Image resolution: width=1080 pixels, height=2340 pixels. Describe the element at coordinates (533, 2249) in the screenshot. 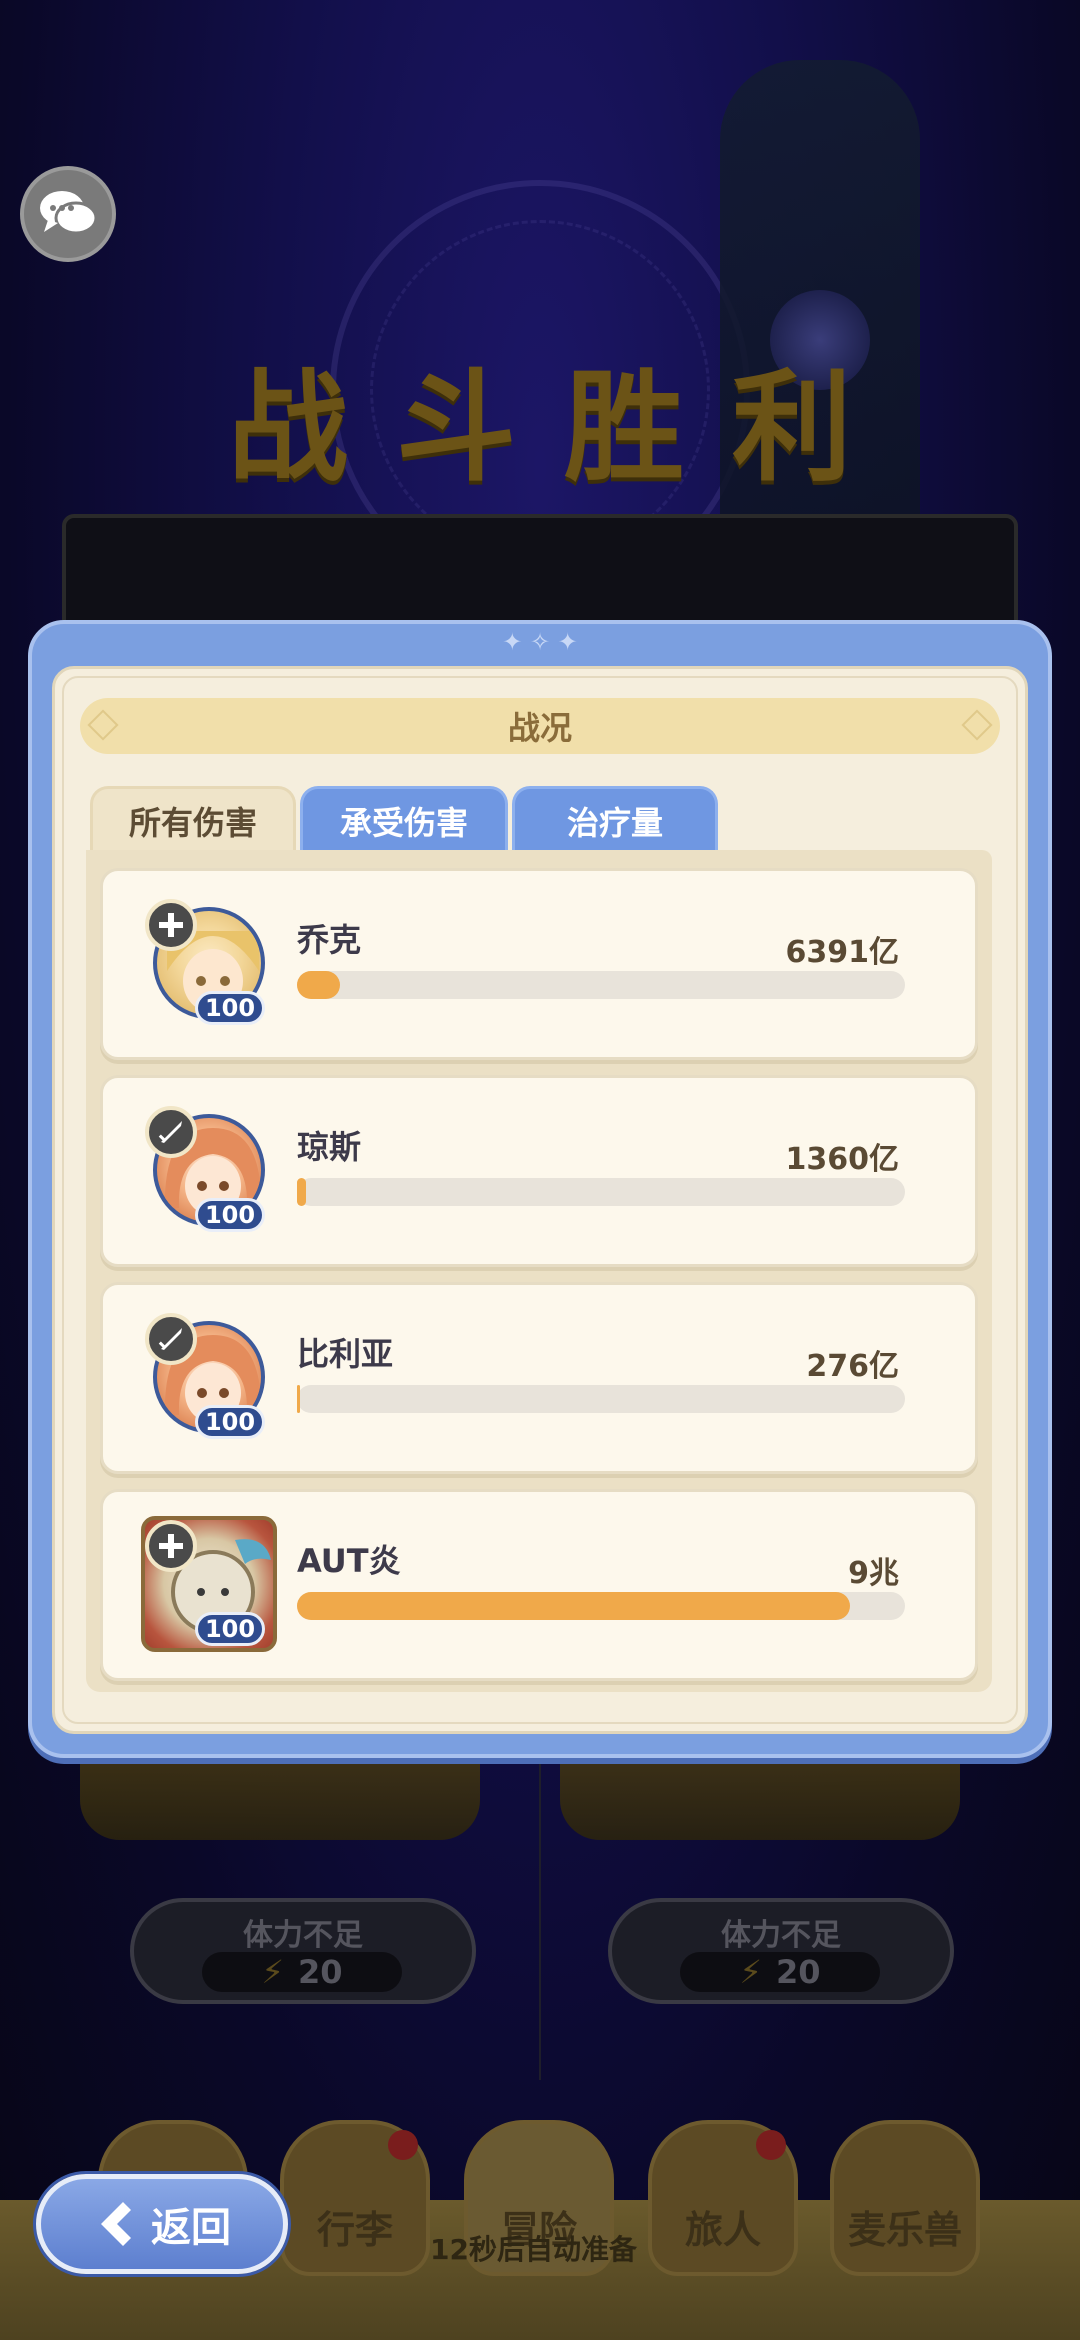

I see `auto-ready-countdown: 12秒后自动准备` at that location.